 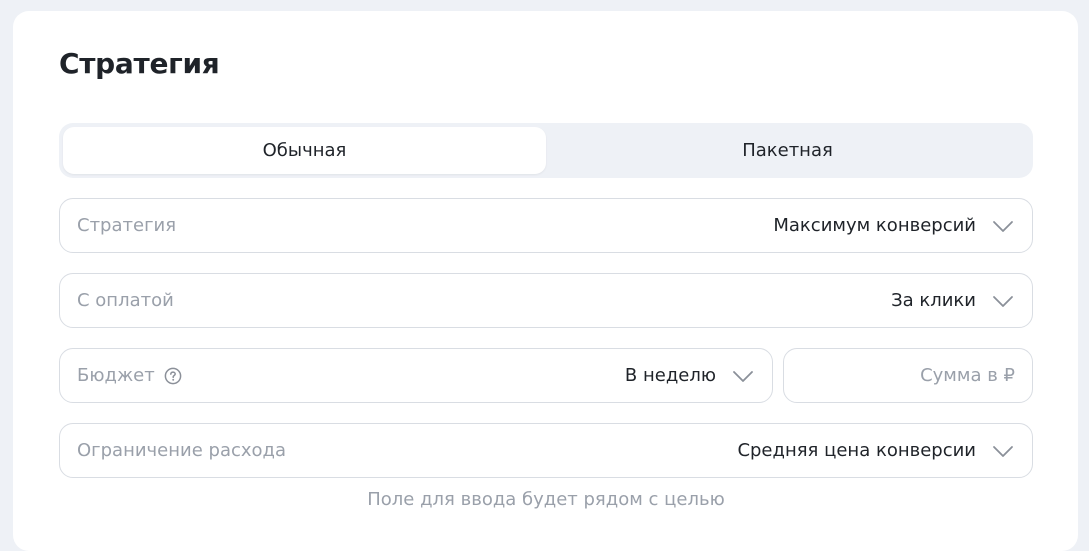 What do you see at coordinates (856, 450) in the screenshot?
I see `spend-limit-value: Средняя цена конверсии` at bounding box center [856, 450].